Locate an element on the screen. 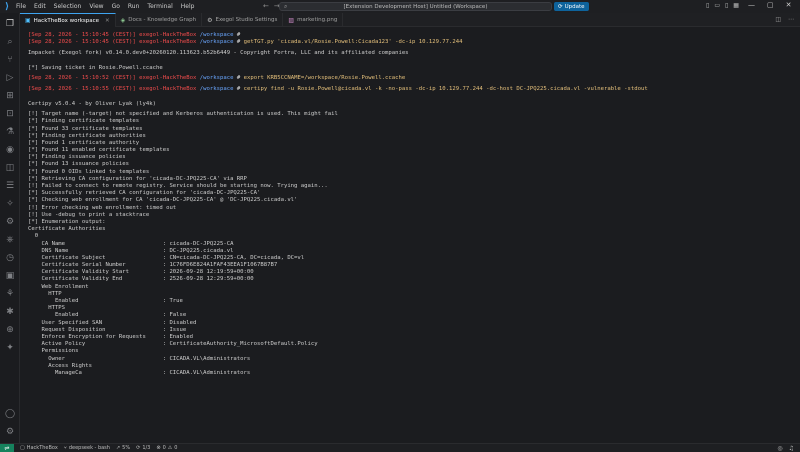 The image size is (800, 452). window-controls: — ▢ ✕ is located at coordinates (770, 5).